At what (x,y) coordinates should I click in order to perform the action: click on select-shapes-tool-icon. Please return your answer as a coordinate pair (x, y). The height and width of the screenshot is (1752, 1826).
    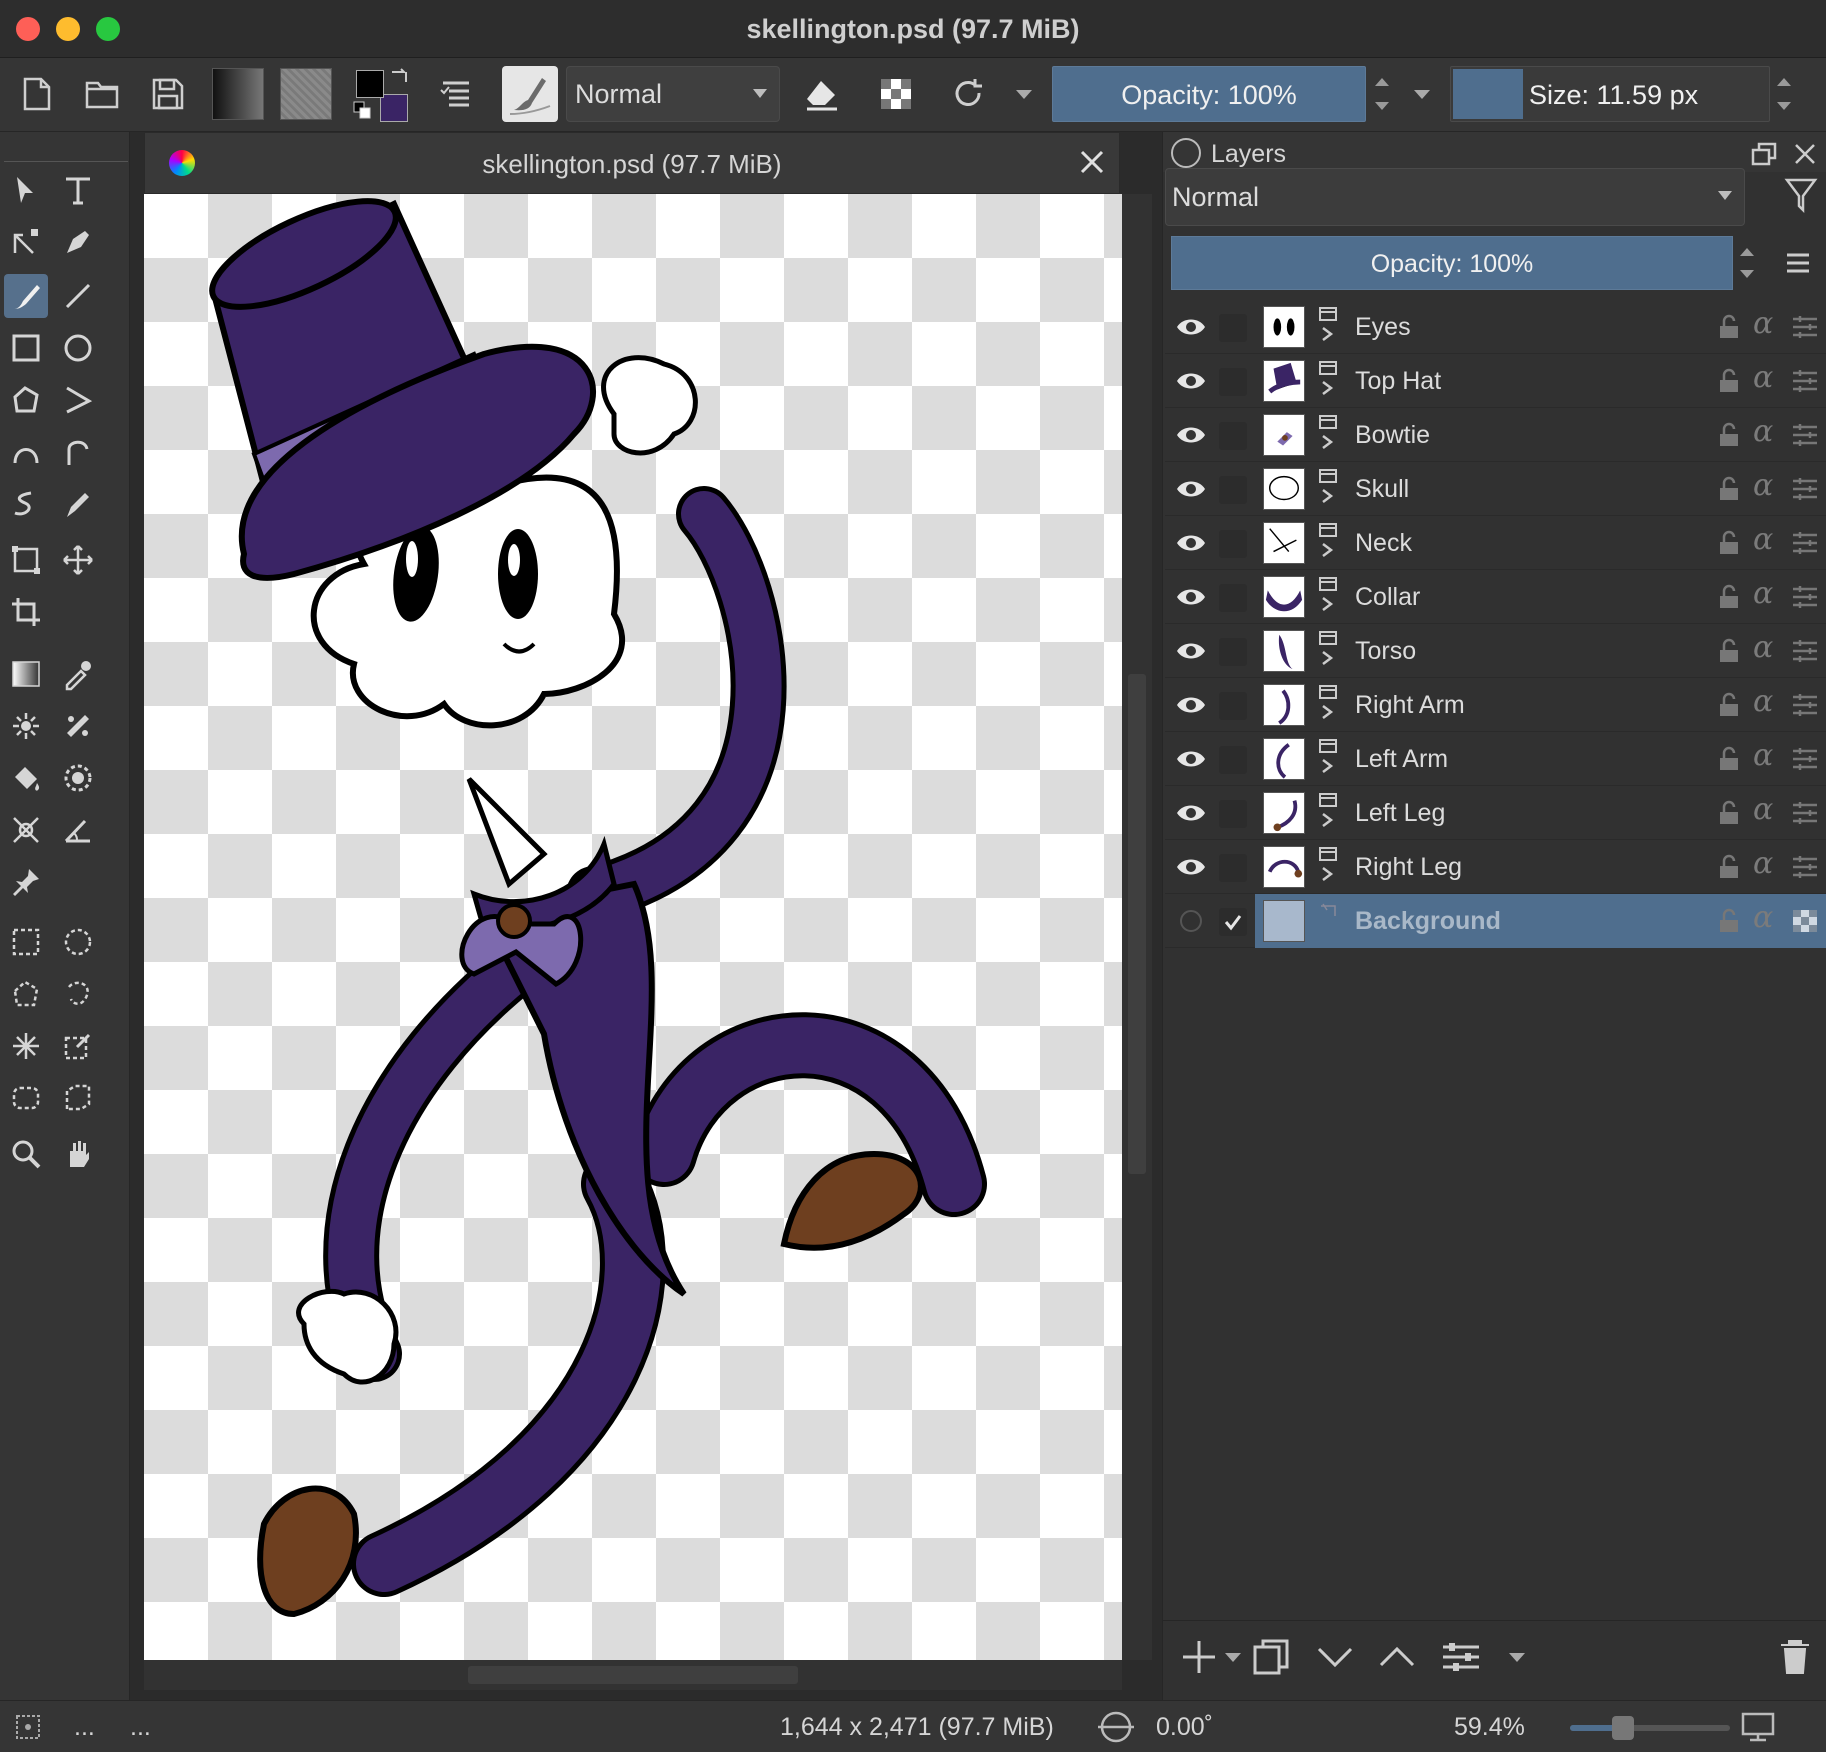
    Looking at the image, I should click on (26, 190).